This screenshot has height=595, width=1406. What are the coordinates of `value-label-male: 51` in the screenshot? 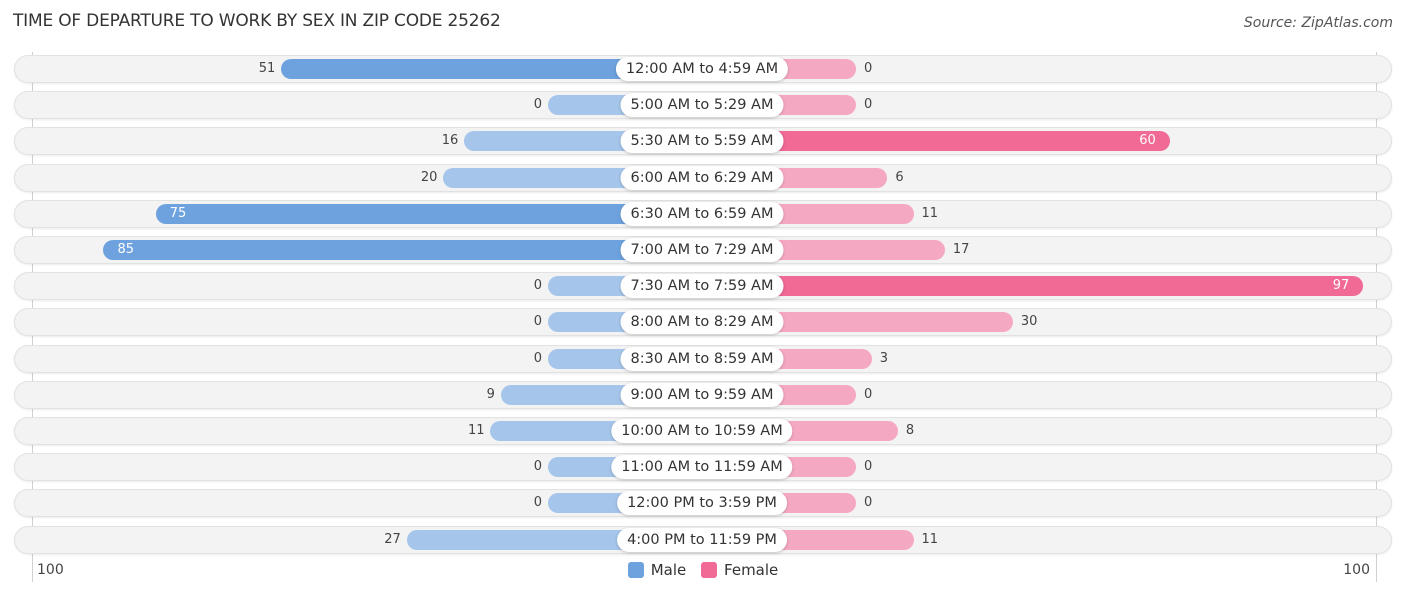 It's located at (267, 68).